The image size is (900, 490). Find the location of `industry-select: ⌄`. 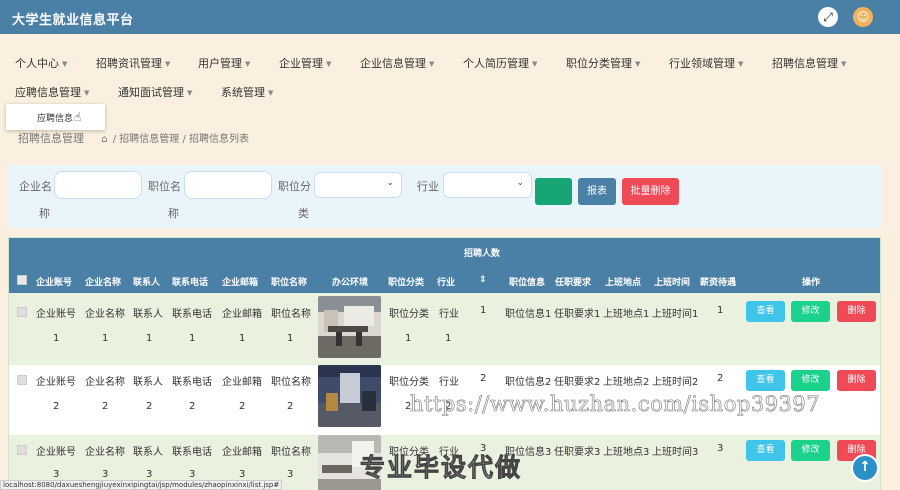

industry-select: ⌄ is located at coordinates (487, 185).